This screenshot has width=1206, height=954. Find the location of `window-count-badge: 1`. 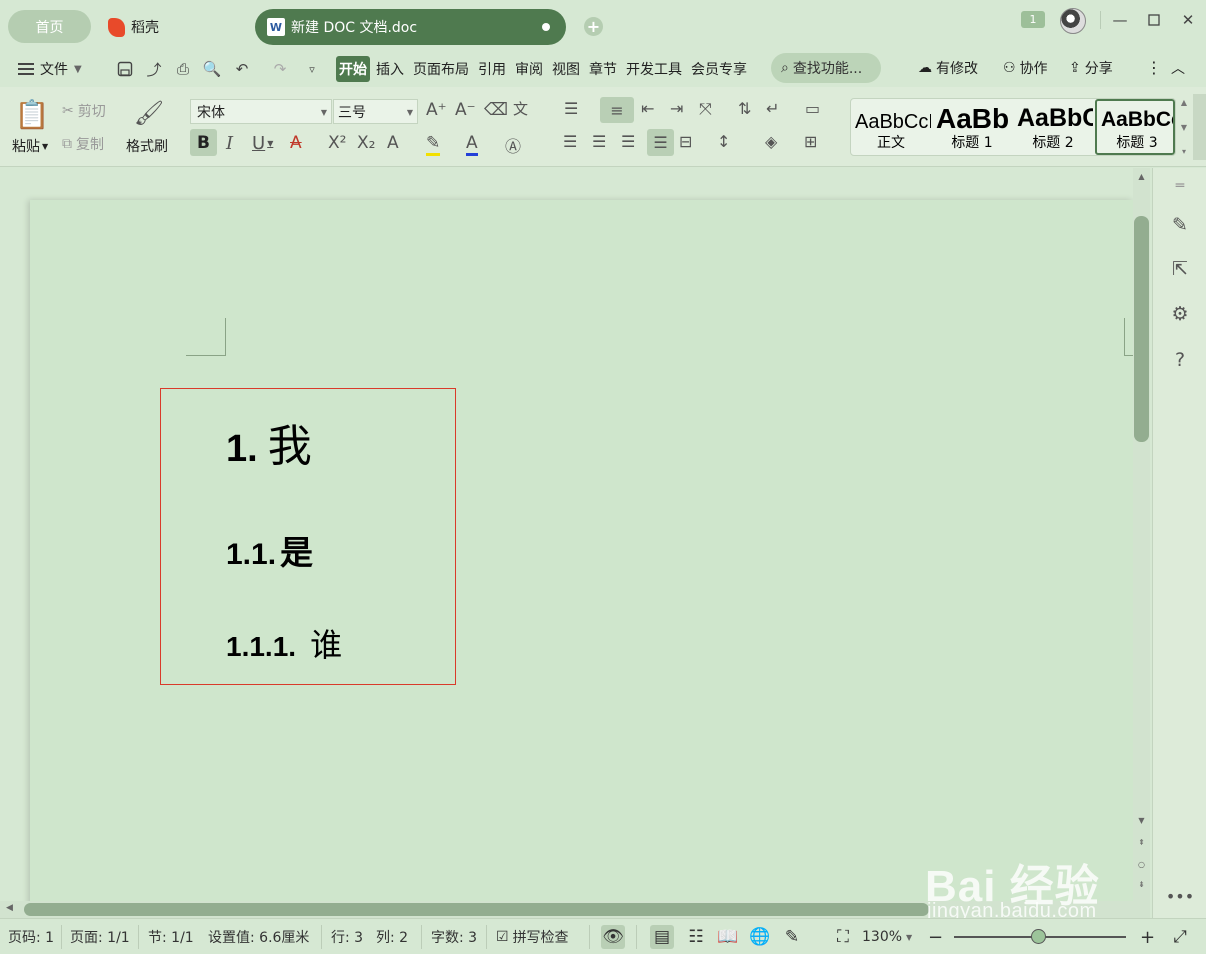

window-count-badge: 1 is located at coordinates (1033, 19).